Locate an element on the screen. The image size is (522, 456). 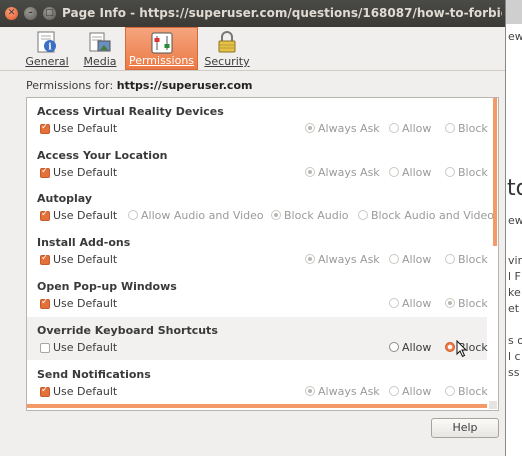
option-allow-audio-video: Allow Audio and Video is located at coordinates (196, 215).